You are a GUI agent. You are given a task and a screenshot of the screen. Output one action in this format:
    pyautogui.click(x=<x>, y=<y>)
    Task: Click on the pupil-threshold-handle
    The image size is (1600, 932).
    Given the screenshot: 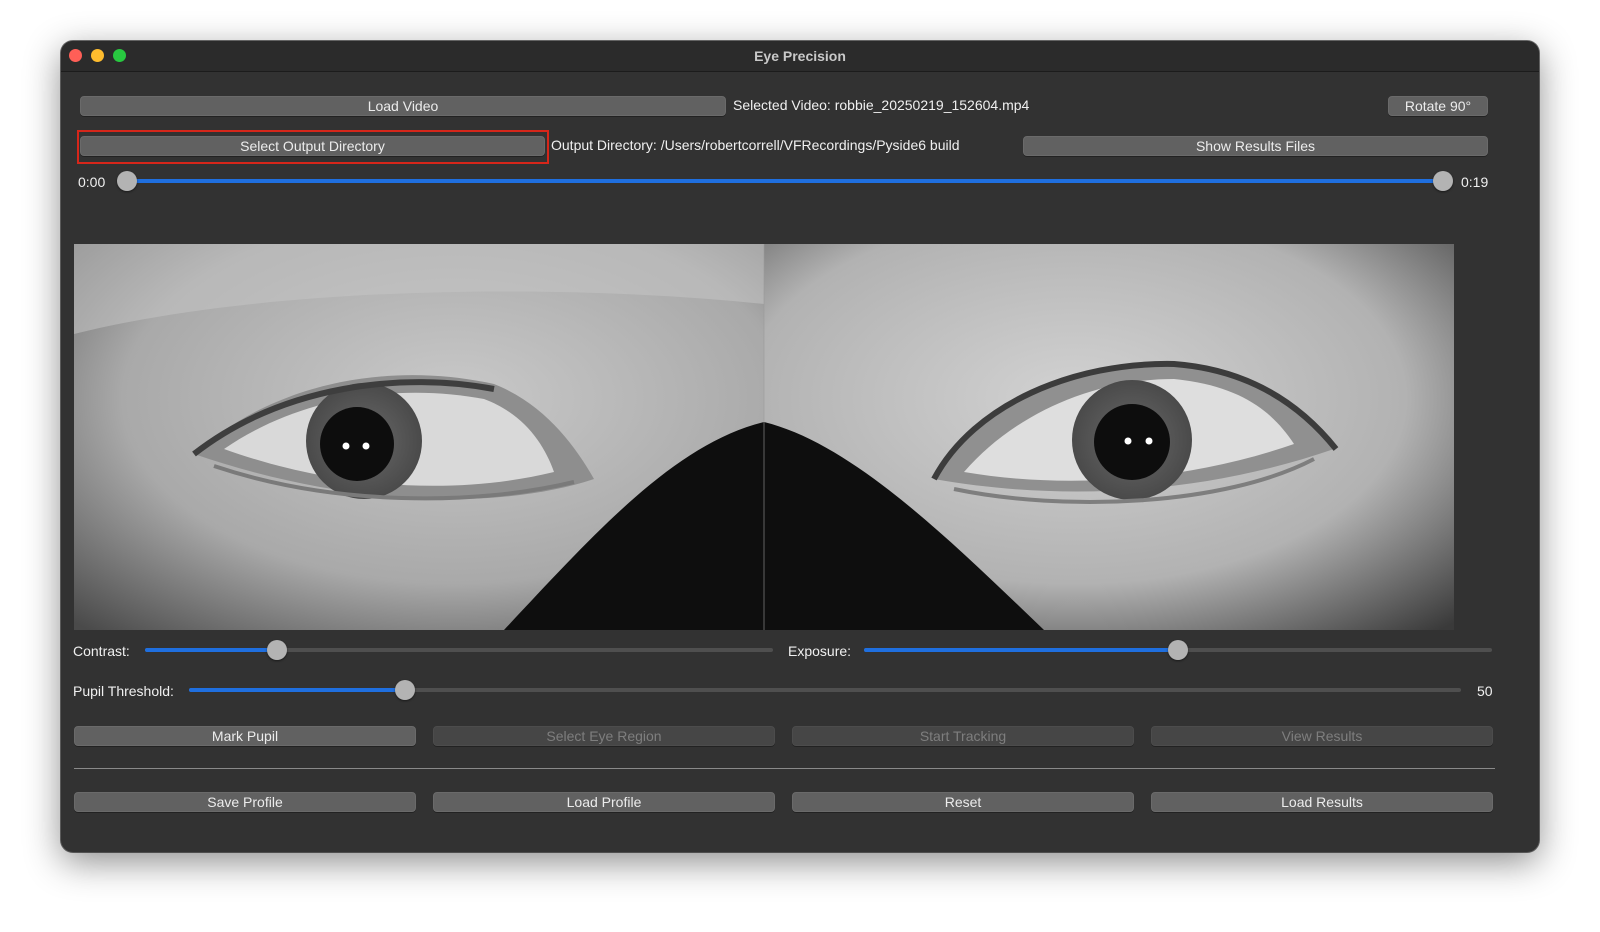 What is the action you would take?
    pyautogui.click(x=405, y=690)
    